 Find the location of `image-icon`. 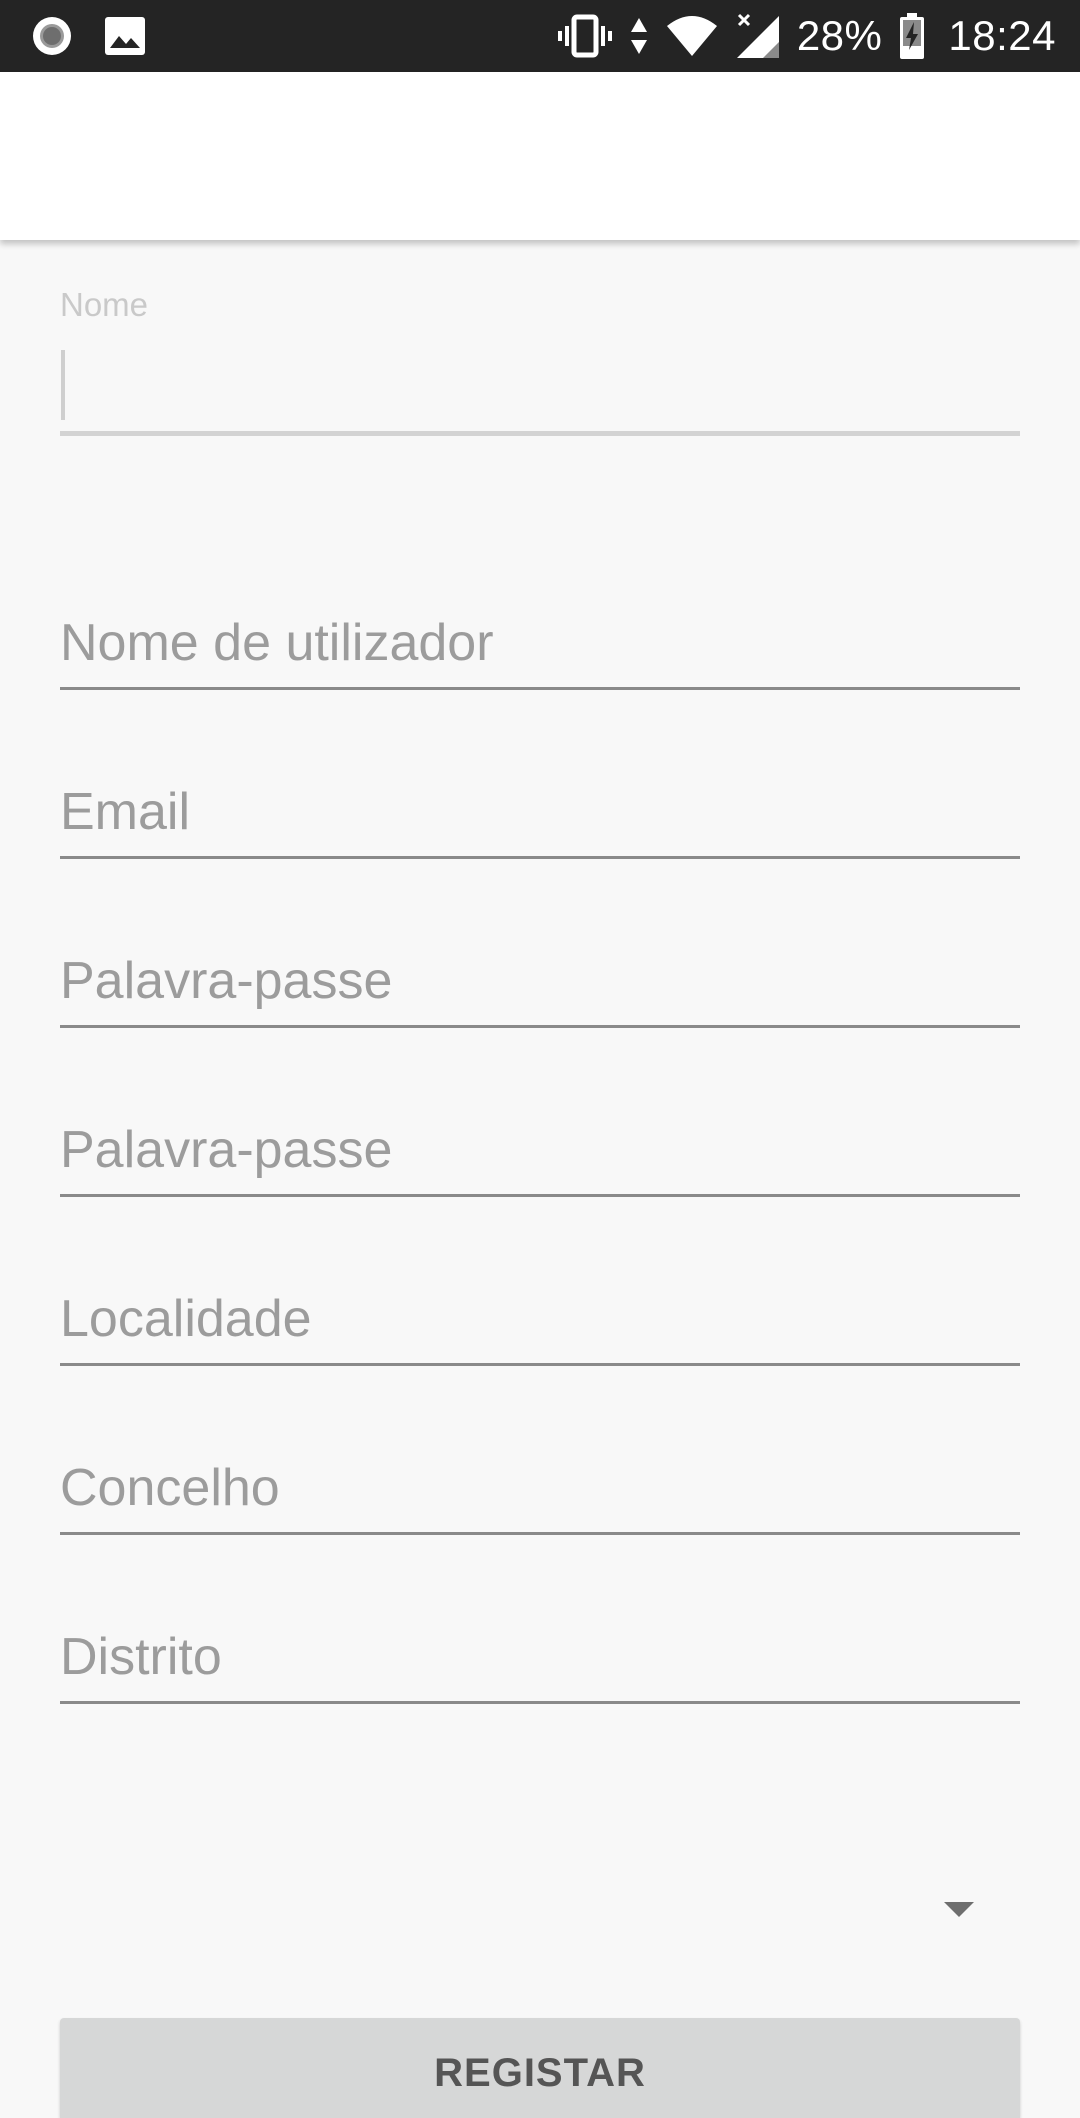

image-icon is located at coordinates (125, 36).